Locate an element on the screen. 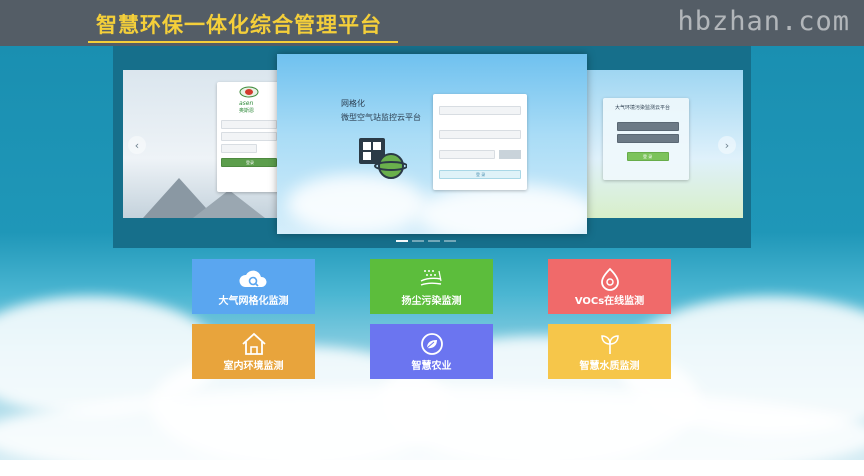 This screenshot has height=476, width=864. carousel-slide-left: asen 奥斯恩 登录 is located at coordinates (208, 144).